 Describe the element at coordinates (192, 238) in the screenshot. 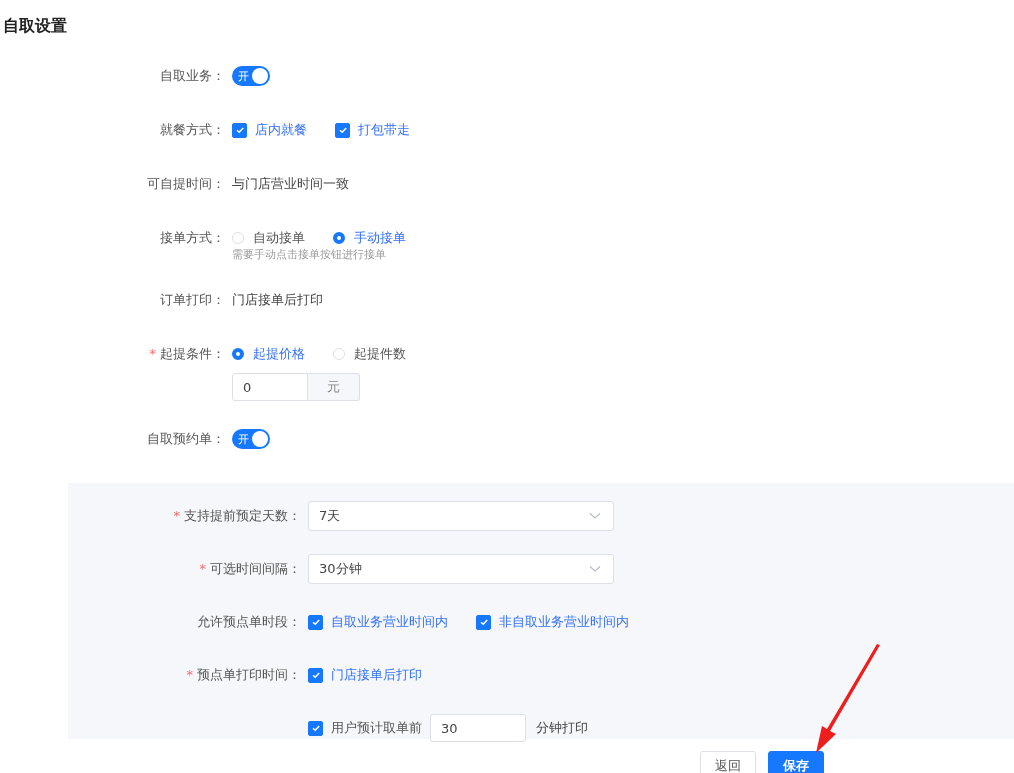

I see `field-label: 接单方式：` at that location.